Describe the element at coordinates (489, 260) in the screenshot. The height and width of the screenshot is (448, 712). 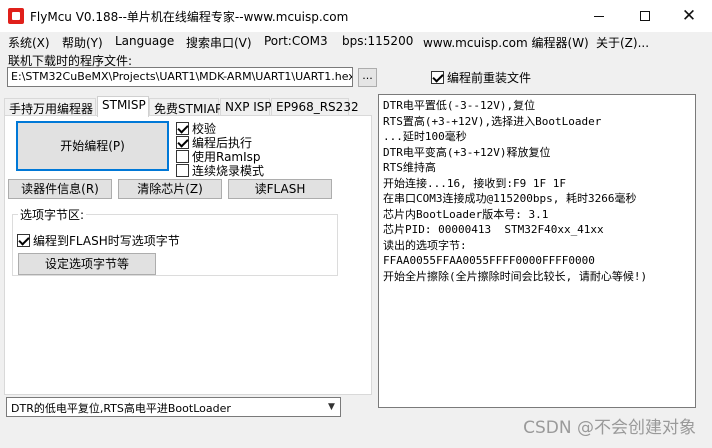
I see `log-line: FFAA0055FFAA0055FFFF0000FFFF0000` at that location.